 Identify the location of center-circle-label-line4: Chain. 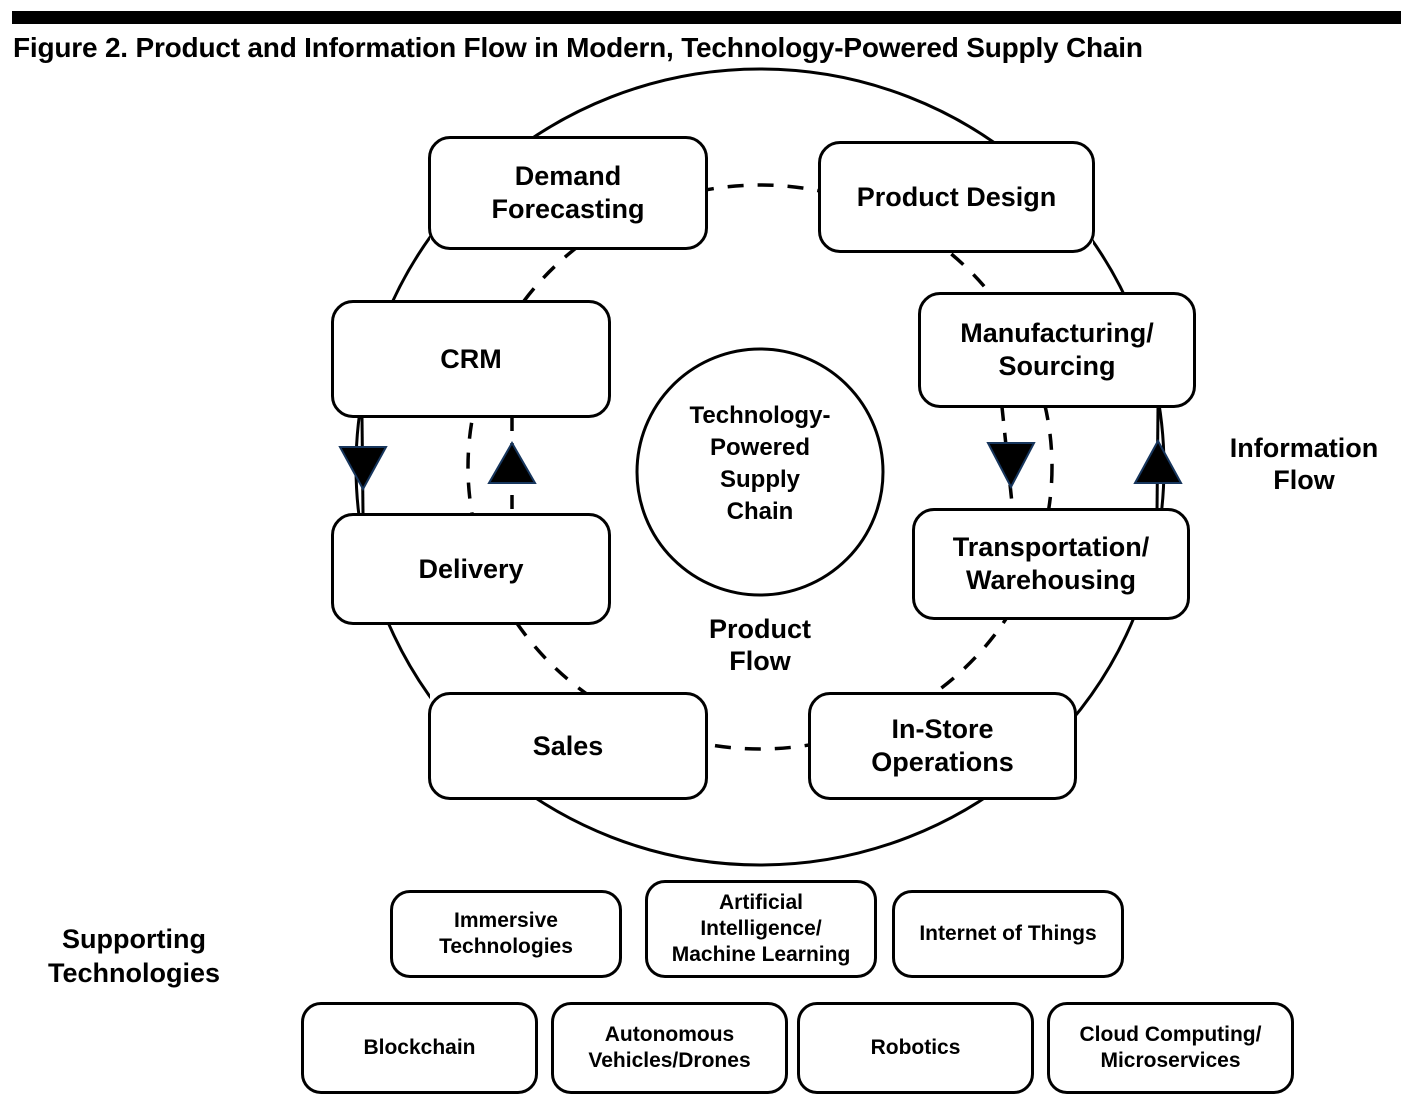
(760, 512).